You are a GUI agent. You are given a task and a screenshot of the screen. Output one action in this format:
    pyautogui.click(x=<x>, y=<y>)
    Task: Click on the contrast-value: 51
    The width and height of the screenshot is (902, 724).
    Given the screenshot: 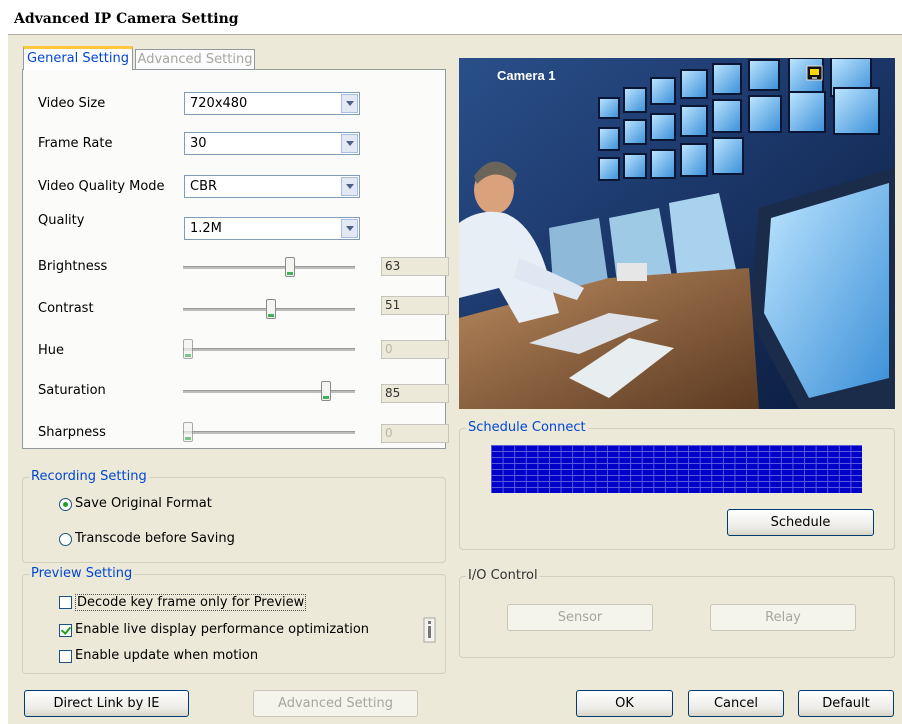 What is the action you would take?
    pyautogui.click(x=415, y=305)
    